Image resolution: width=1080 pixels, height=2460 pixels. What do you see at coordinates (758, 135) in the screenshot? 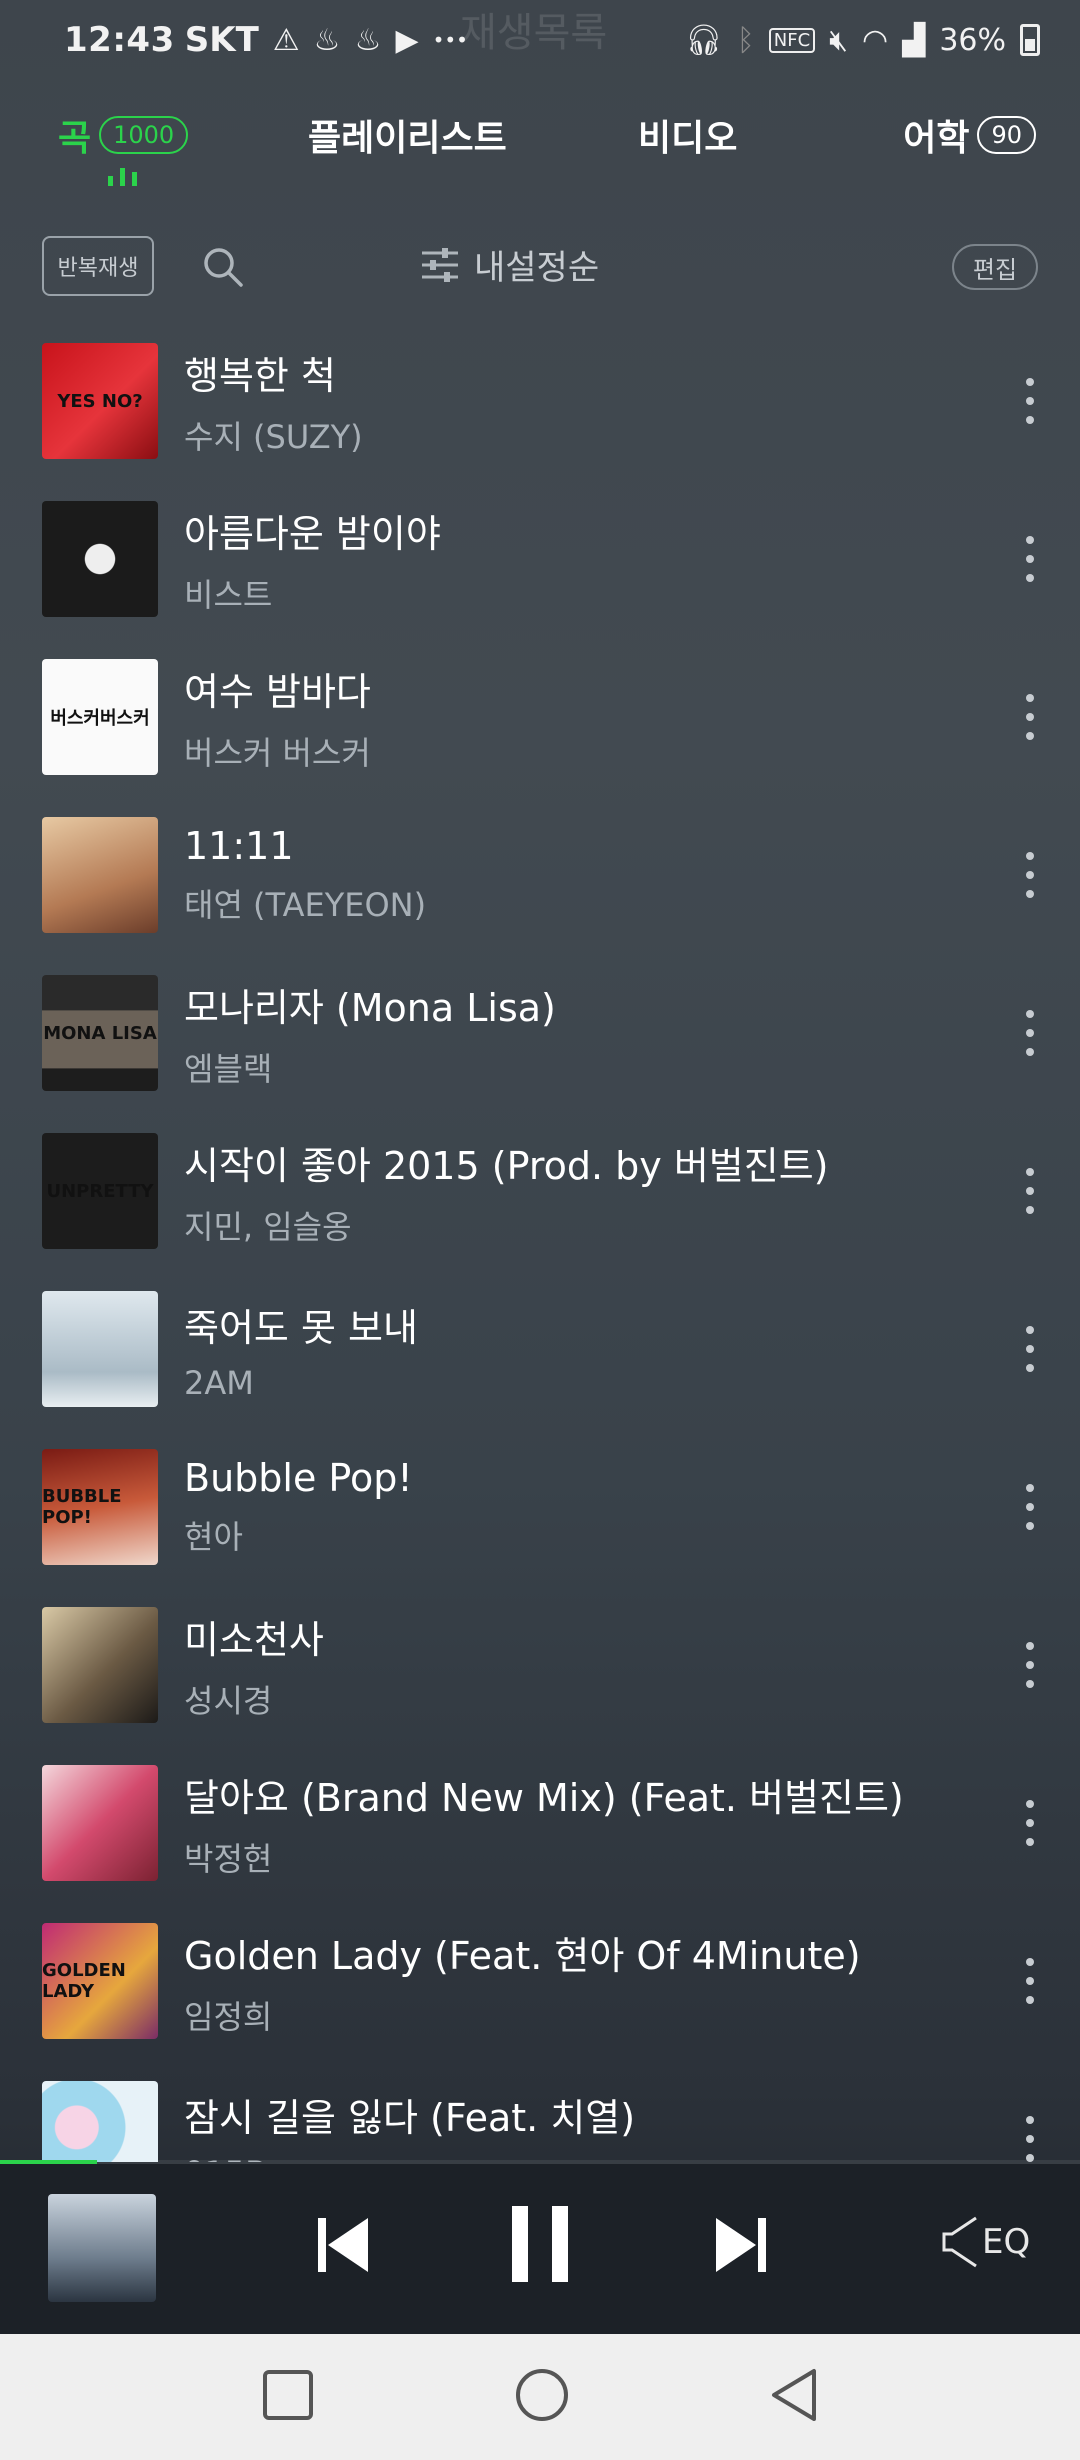
I see `tab-videos: 비디오` at bounding box center [758, 135].